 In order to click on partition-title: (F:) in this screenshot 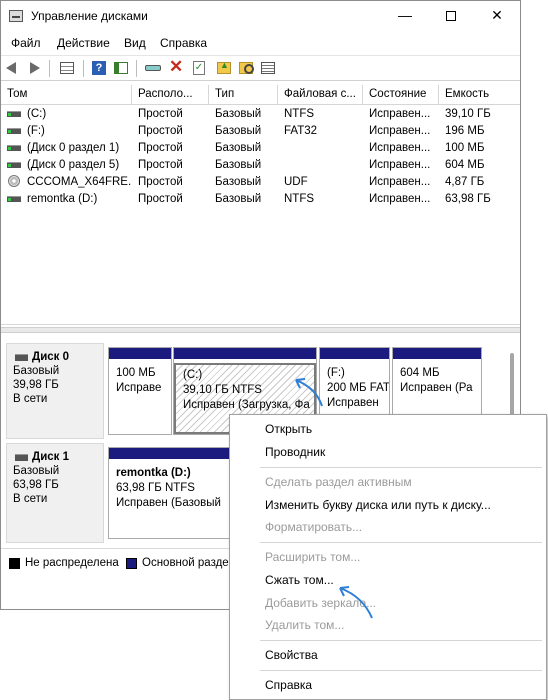, I will do `click(336, 373)`.